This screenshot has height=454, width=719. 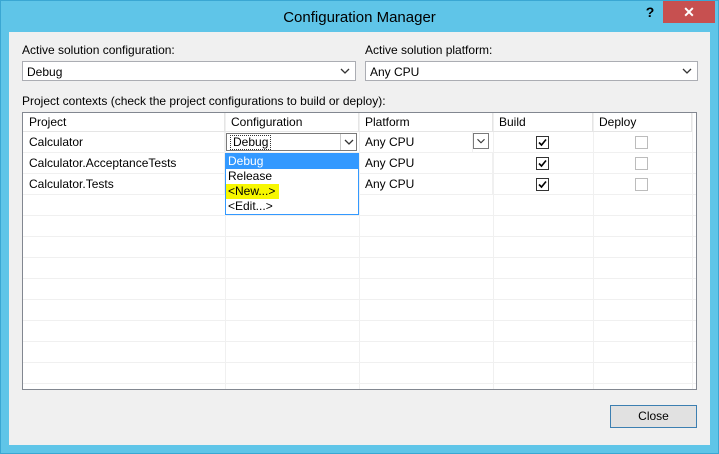 I want to click on table-row: Calculator.Tests Any CPU, so click(x=359, y=184).